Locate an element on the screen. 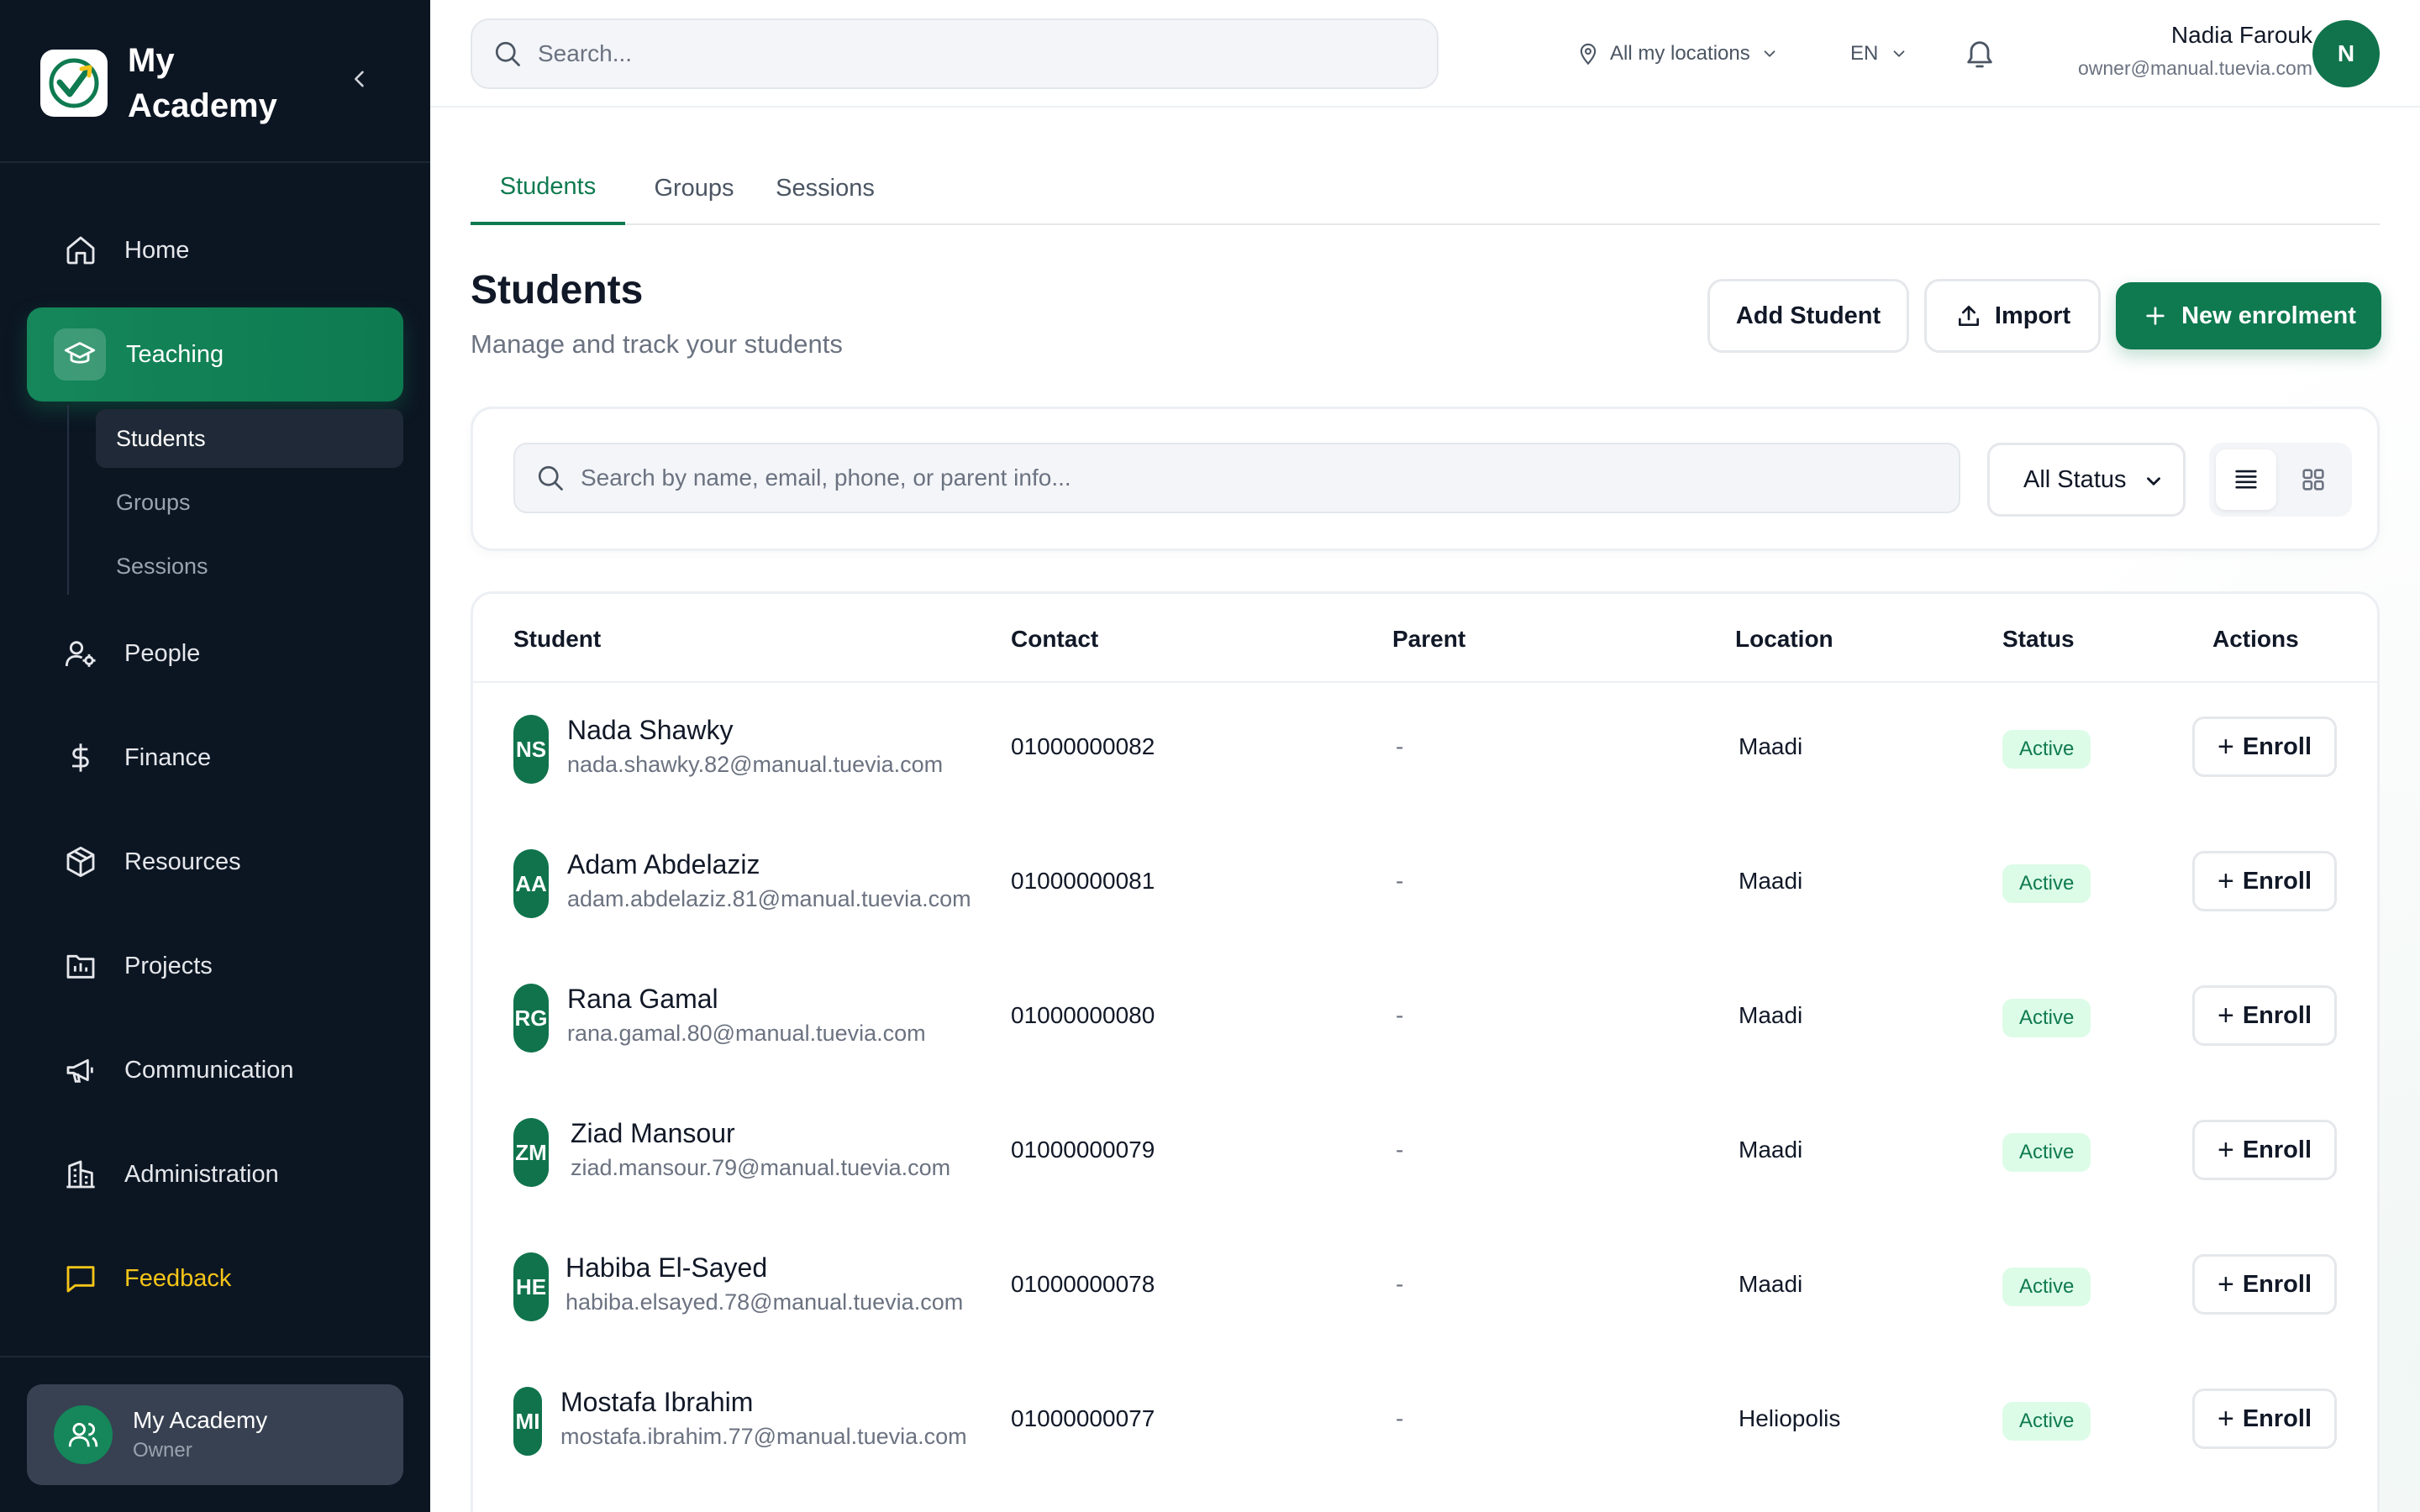  sidebar-item-feedback: Feedback is located at coordinates (215, 1278).